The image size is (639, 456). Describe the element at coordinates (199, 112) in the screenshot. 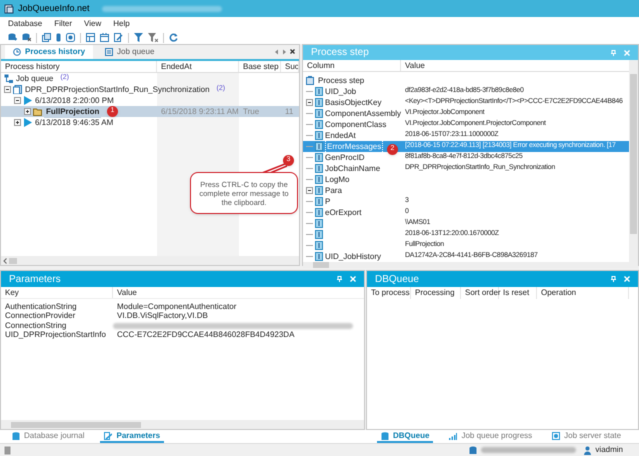

I see `table-cell-text: 6/15/2018 9:23:11 AM` at that location.